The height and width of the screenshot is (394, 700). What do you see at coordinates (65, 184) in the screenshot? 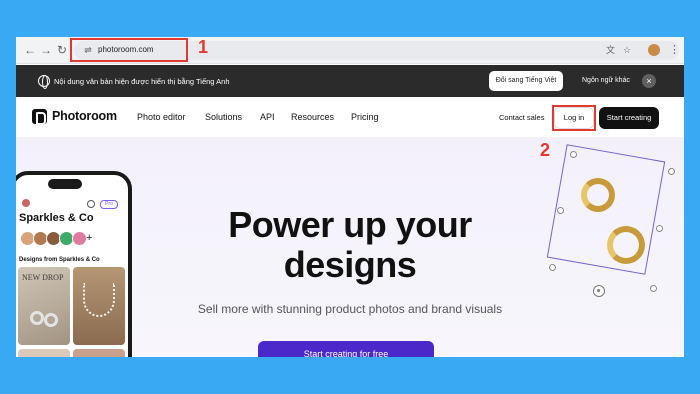
I see `phone-notch` at bounding box center [65, 184].